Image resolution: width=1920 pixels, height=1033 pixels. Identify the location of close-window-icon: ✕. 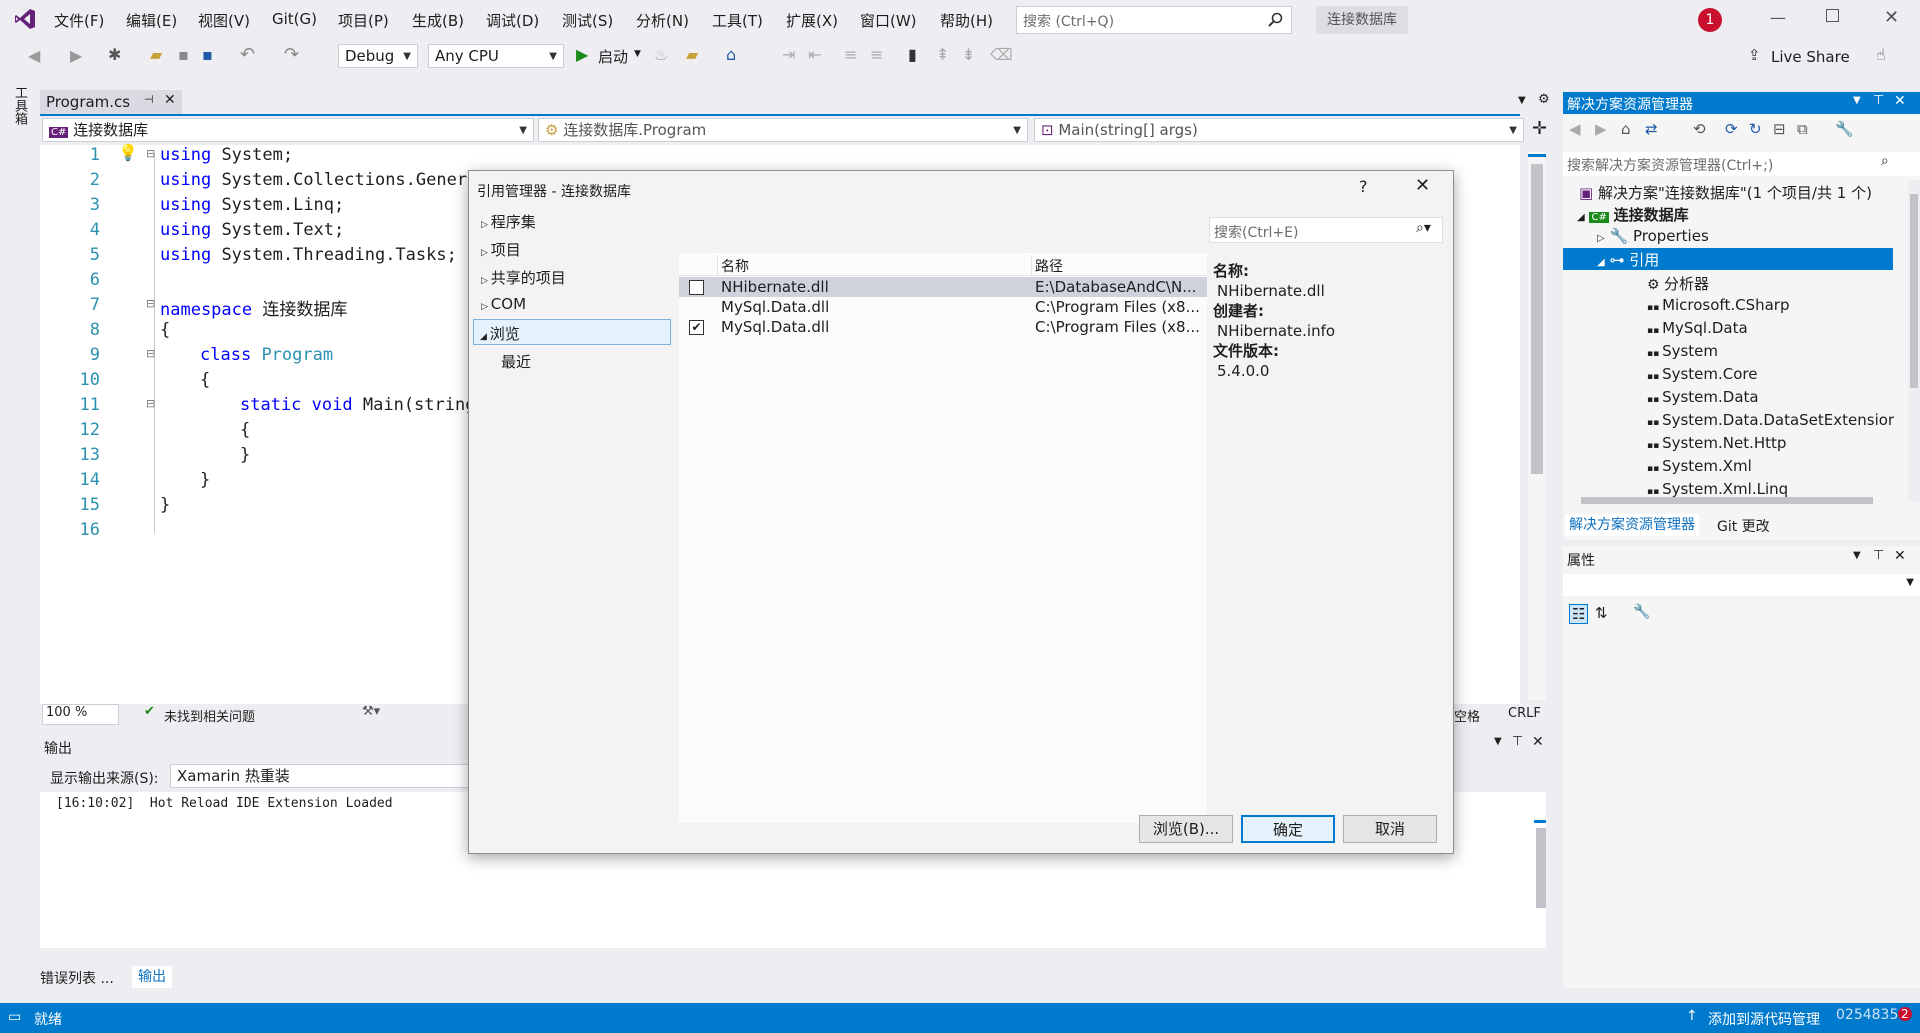
(1891, 17).